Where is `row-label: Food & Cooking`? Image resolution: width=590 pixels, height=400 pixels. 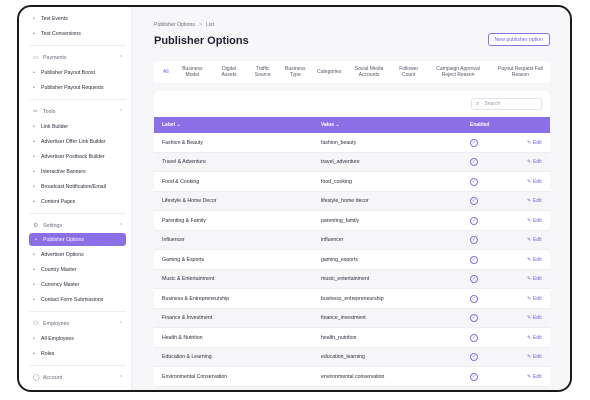 row-label: Food & Cooking is located at coordinates (181, 181).